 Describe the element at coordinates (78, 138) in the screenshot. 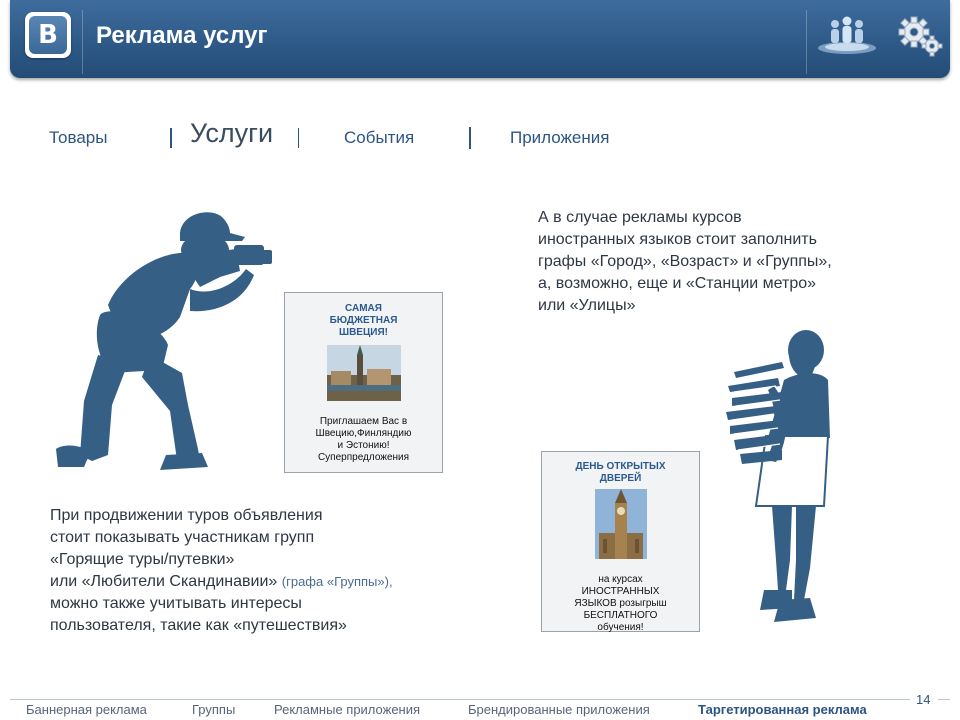

I see `tab-goods: Товары` at that location.